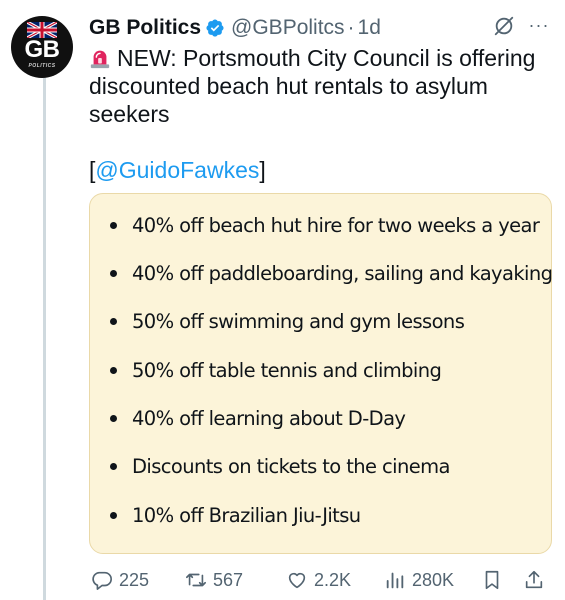 The height and width of the screenshot is (600, 565). I want to click on bookmark-icon, so click(492, 580).